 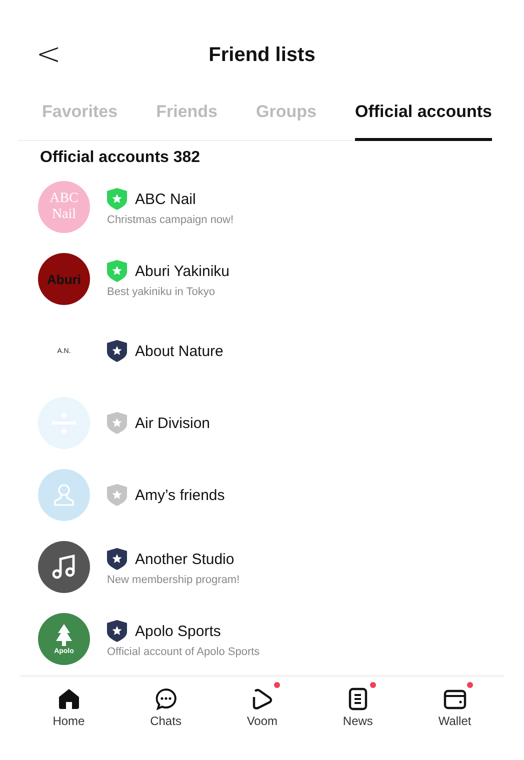 I want to click on nav-tab: Chats, so click(x=166, y=707).